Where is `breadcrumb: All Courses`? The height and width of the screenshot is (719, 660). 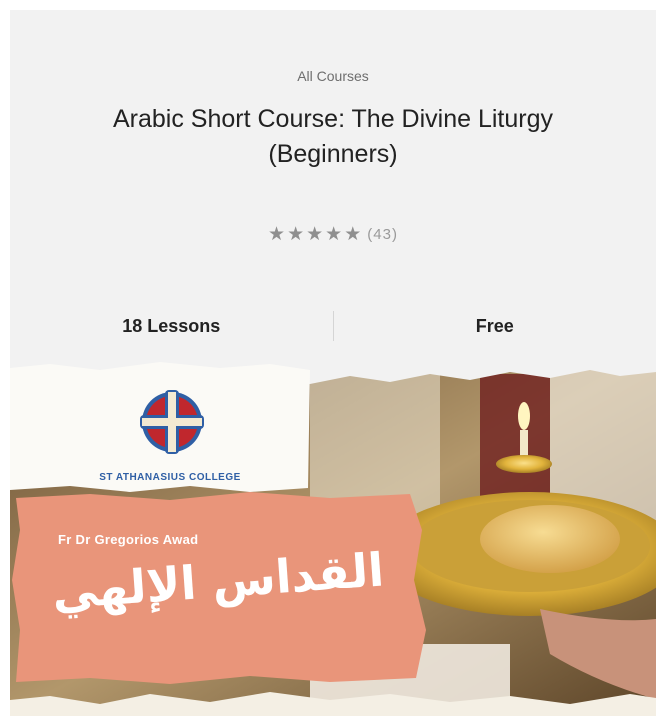
breadcrumb: All Courses is located at coordinates (333, 76).